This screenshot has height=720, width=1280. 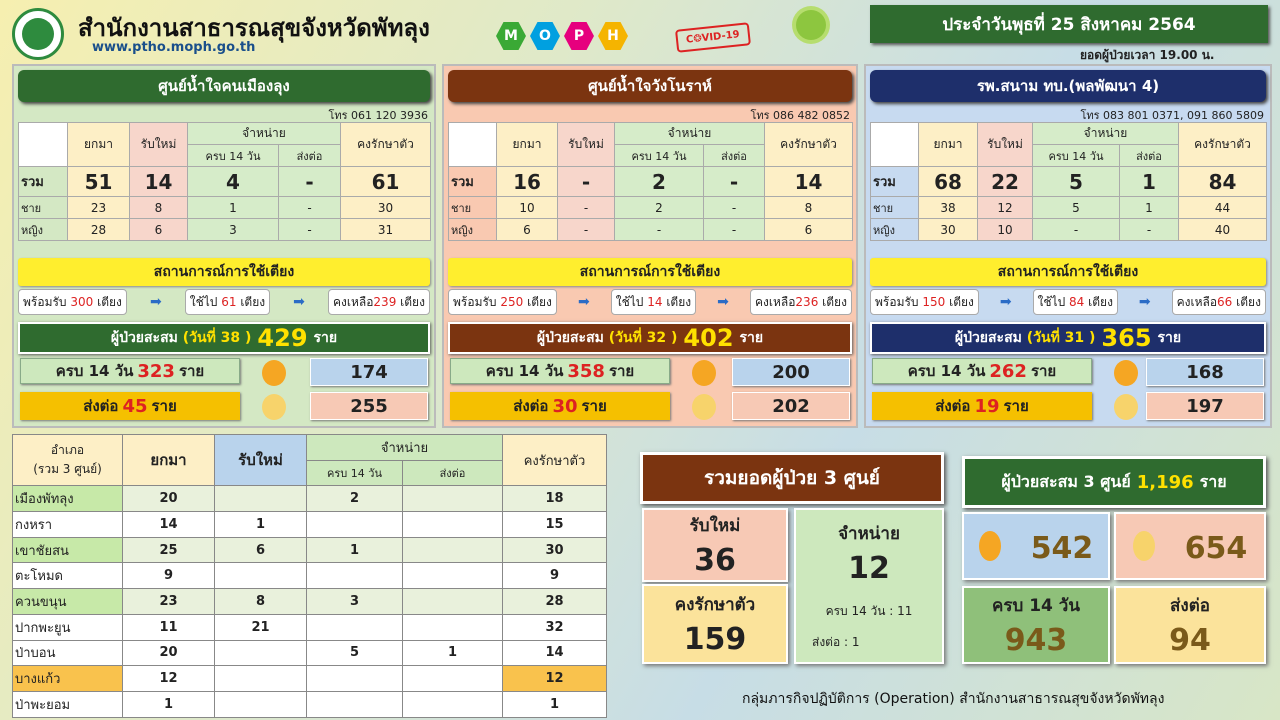 I want to click on cell: 84, so click(x=1222, y=181).